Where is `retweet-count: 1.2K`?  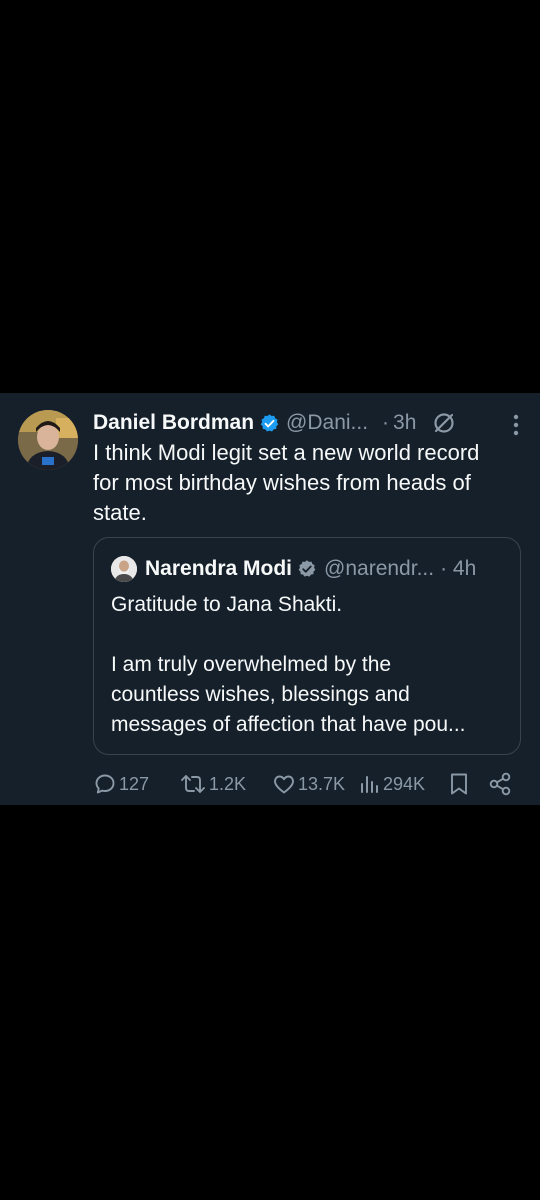
retweet-count: 1.2K is located at coordinates (228, 783).